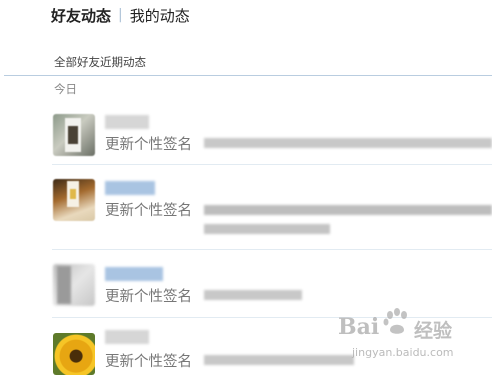 Image resolution: width=492 pixels, height=380 pixels. I want to click on header-divider, so click(248, 75).